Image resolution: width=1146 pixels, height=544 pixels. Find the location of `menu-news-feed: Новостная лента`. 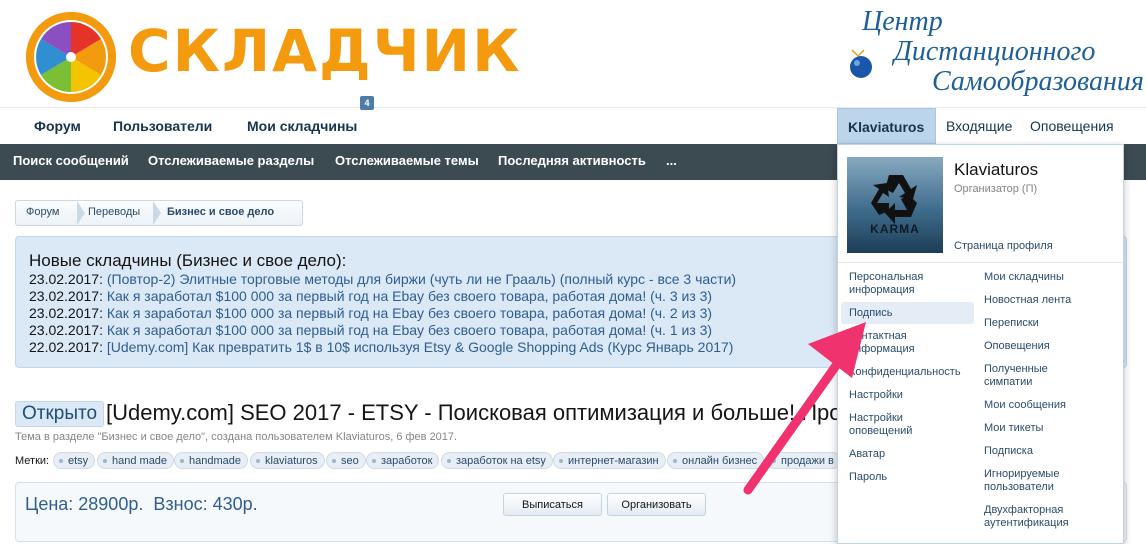

menu-news-feed: Новостная лента is located at coordinates (1044, 300).